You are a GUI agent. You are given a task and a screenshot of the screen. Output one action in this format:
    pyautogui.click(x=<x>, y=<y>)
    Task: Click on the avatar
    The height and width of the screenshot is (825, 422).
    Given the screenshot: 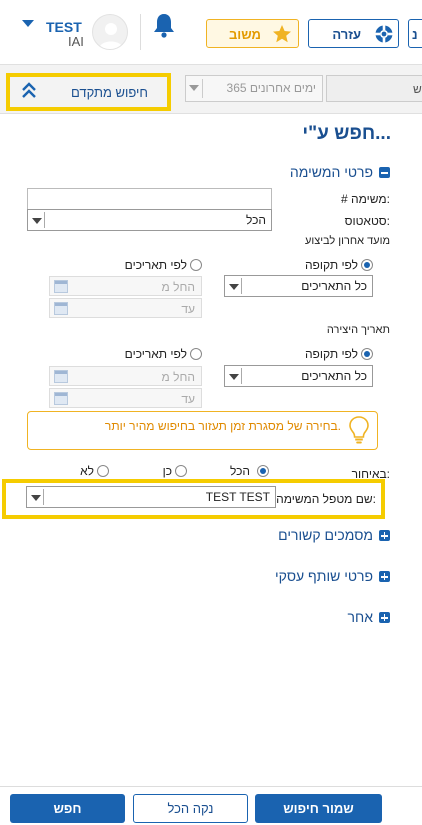 What is the action you would take?
    pyautogui.click(x=110, y=32)
    